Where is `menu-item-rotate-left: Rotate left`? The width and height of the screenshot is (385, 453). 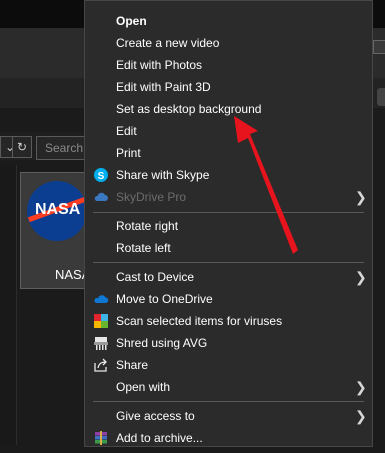
menu-item-rotate-left: Rotate left is located at coordinates (228, 248).